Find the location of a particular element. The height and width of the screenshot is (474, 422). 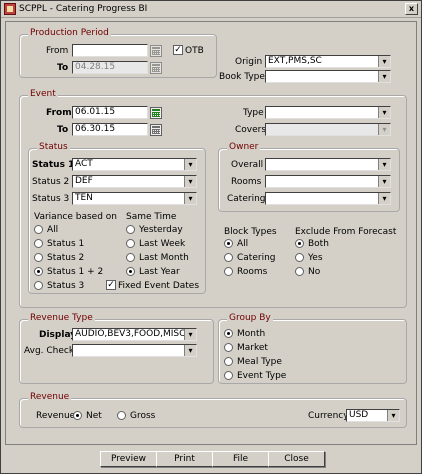

catering-select: ▾ is located at coordinates (328, 198).